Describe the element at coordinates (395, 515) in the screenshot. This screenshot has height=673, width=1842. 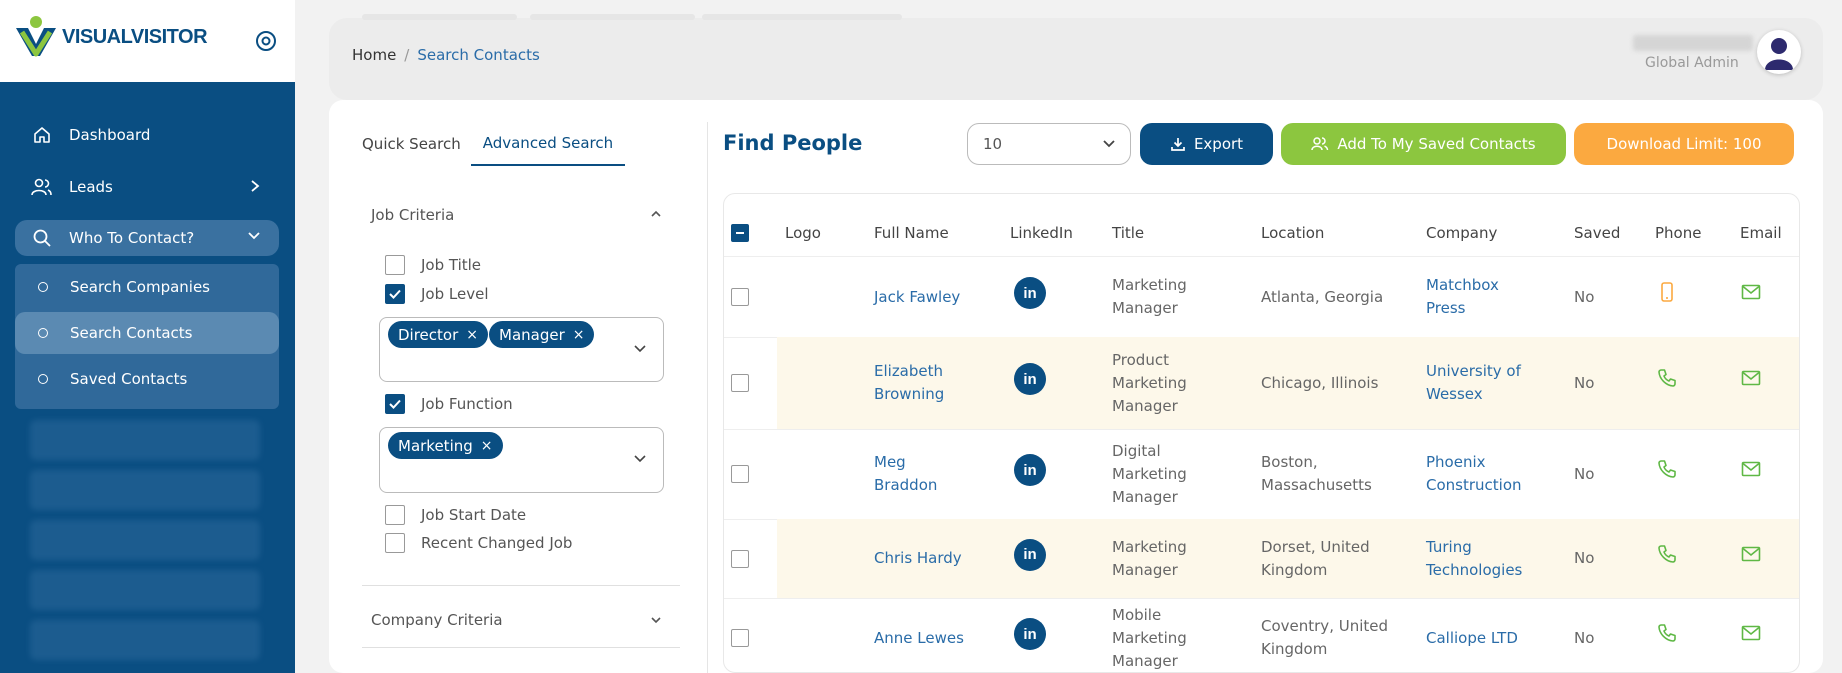
I see `job-start-date-checkbox` at that location.